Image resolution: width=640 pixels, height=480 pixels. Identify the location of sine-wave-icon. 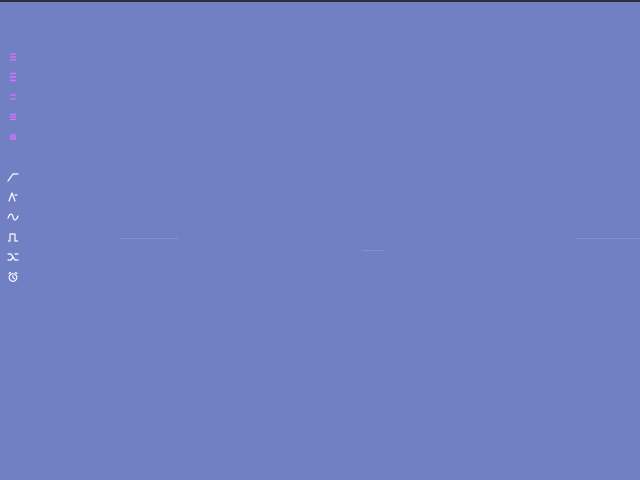
(13, 217).